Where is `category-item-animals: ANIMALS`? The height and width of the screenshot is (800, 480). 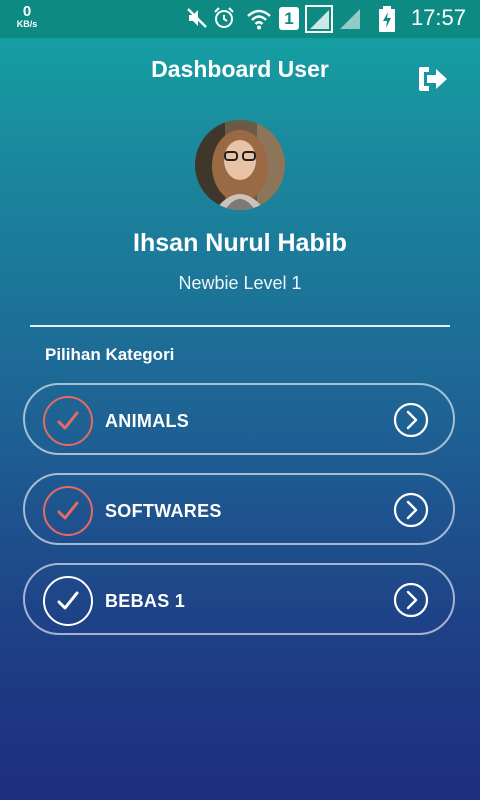 category-item-animals: ANIMALS is located at coordinates (239, 419).